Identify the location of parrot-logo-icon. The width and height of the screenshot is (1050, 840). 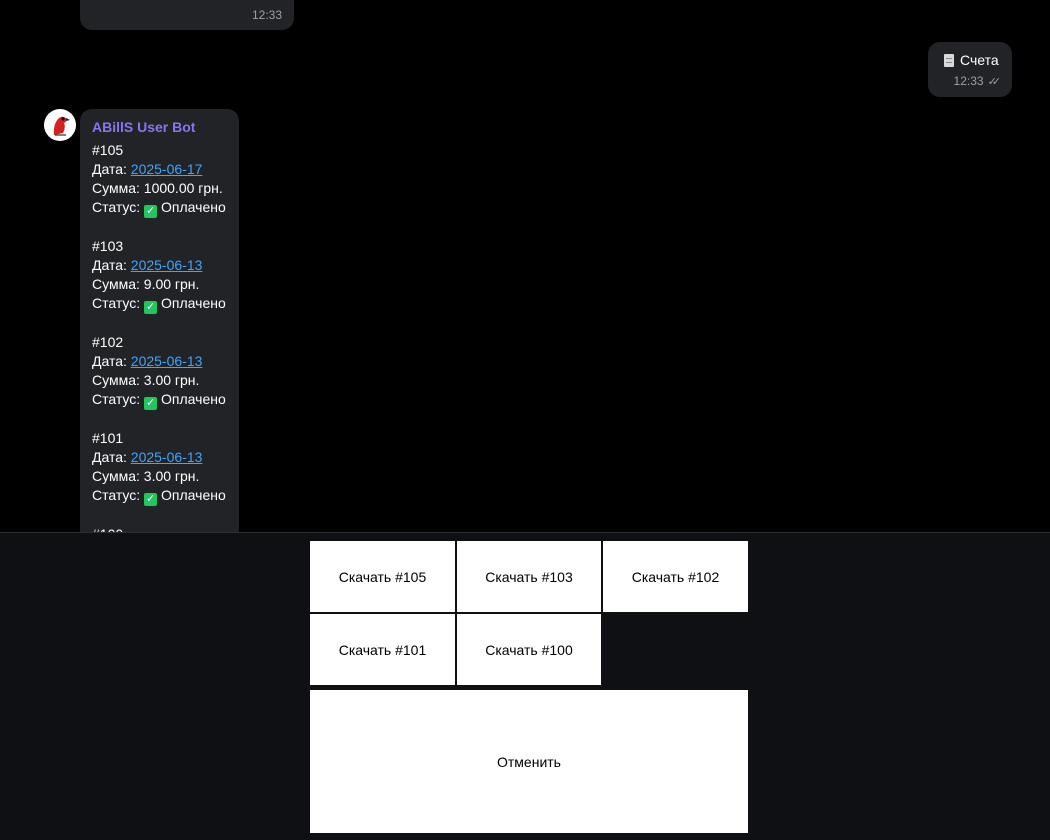
(60, 125).